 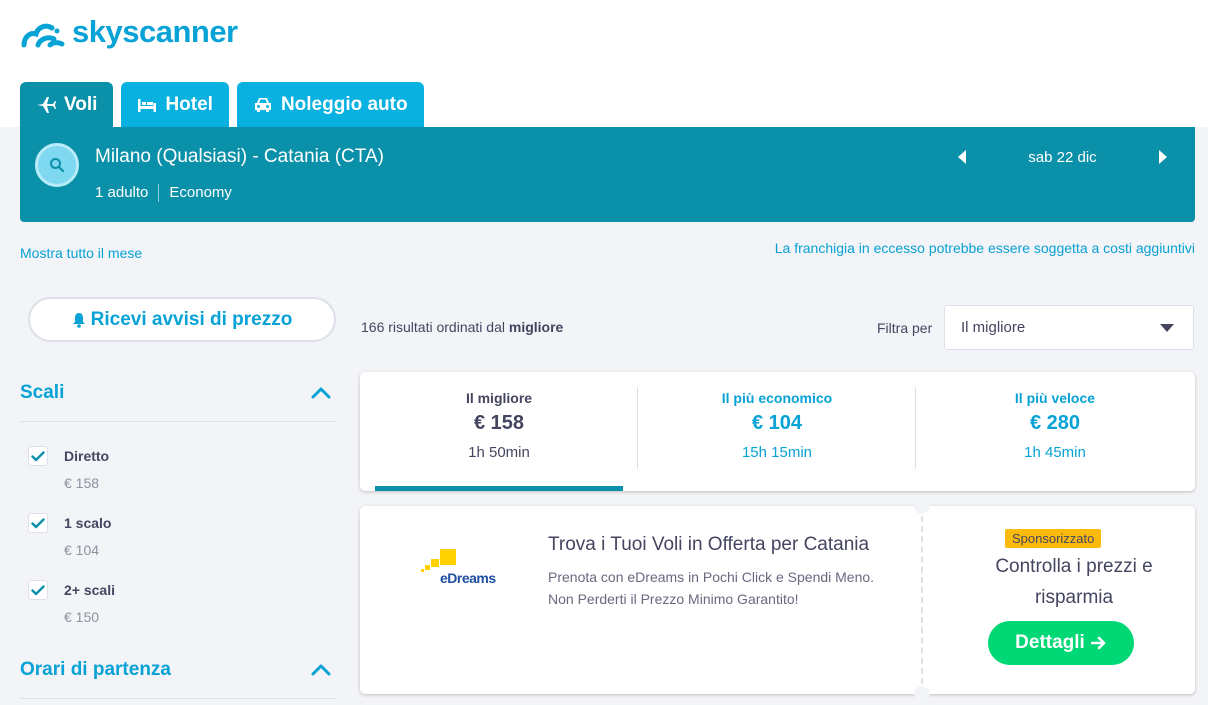 I want to click on bed-icon, so click(x=147, y=105).